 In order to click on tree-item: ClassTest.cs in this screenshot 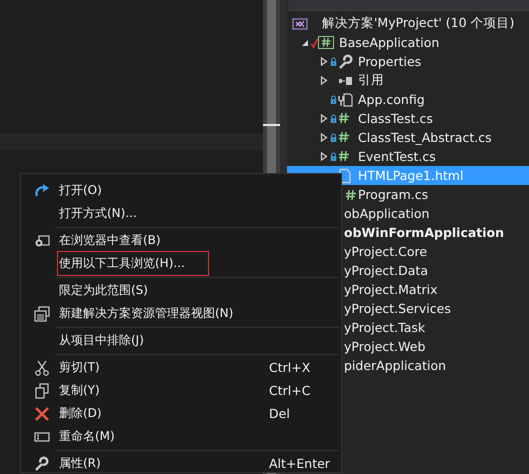, I will do `click(408, 118)`.